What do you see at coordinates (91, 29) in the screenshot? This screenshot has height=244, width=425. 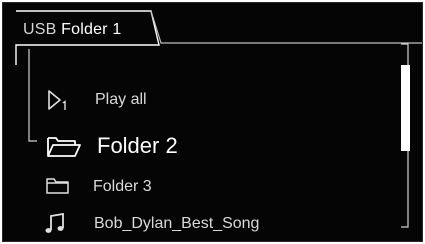 I see `tab-current-label: Folder 1` at bounding box center [91, 29].